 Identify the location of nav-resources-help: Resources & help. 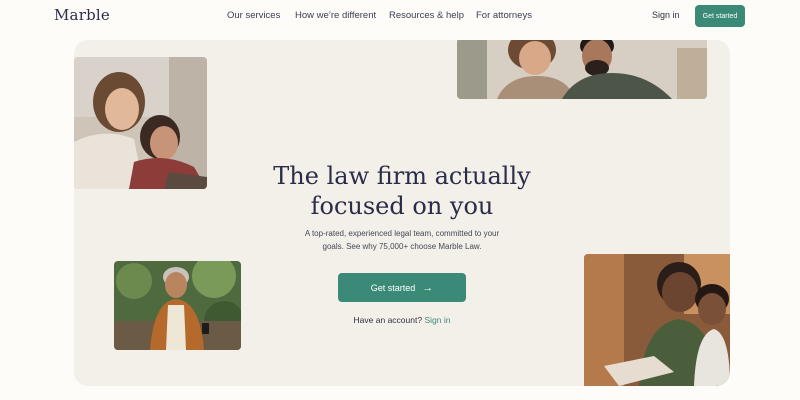
(426, 15).